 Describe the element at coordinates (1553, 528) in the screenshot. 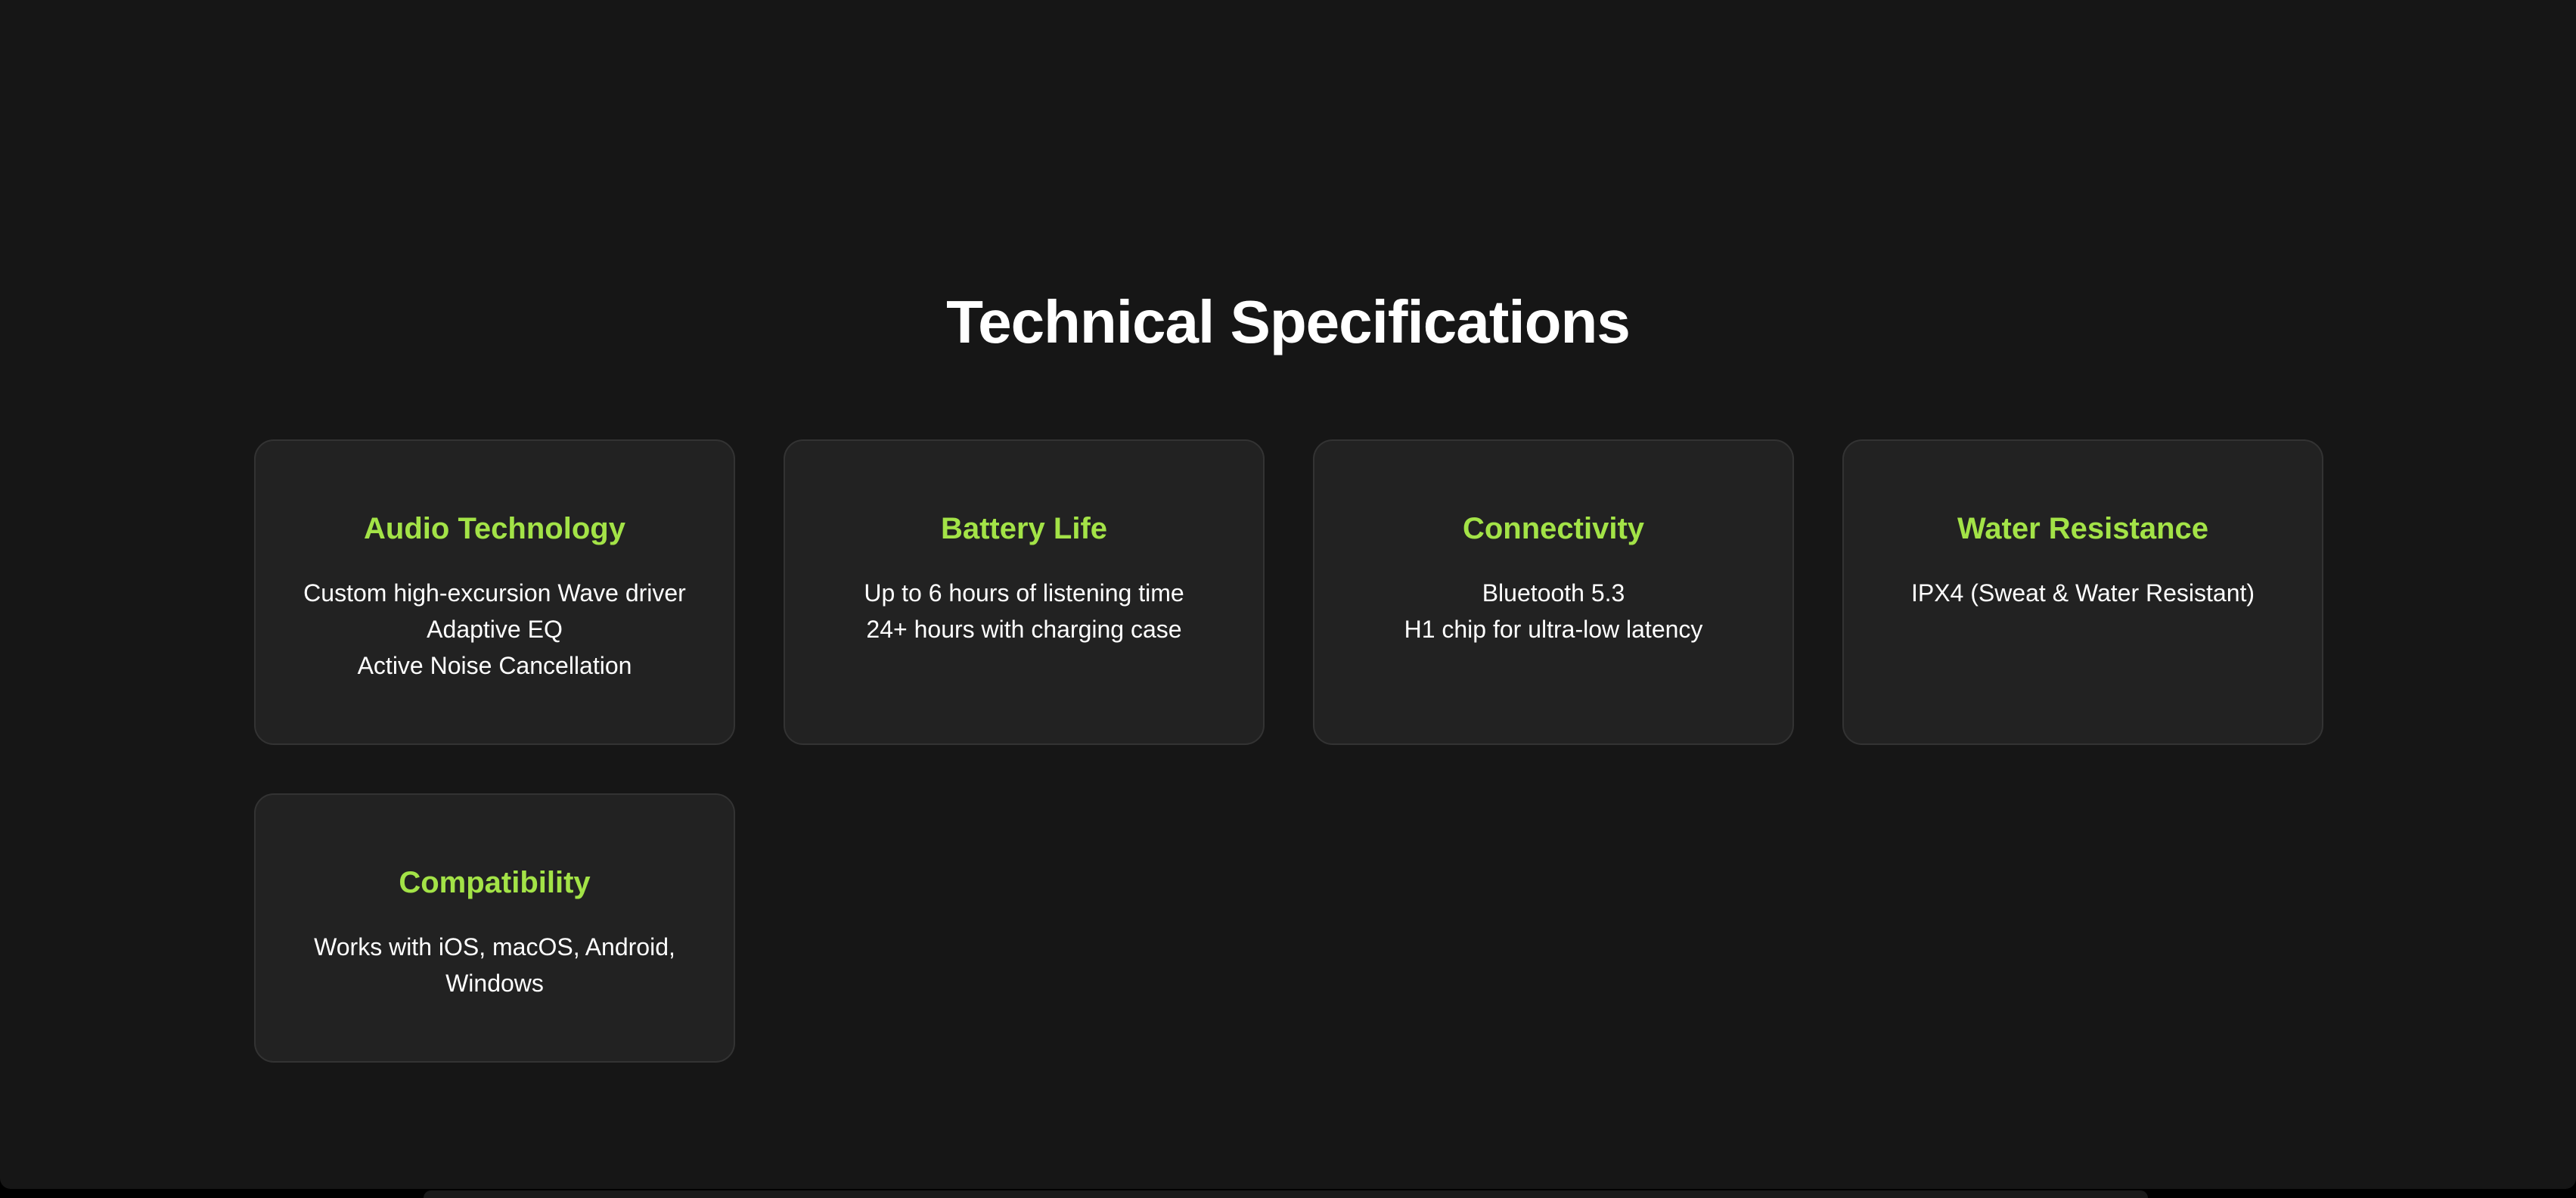

I see `spec-card-title: Connectivity` at that location.